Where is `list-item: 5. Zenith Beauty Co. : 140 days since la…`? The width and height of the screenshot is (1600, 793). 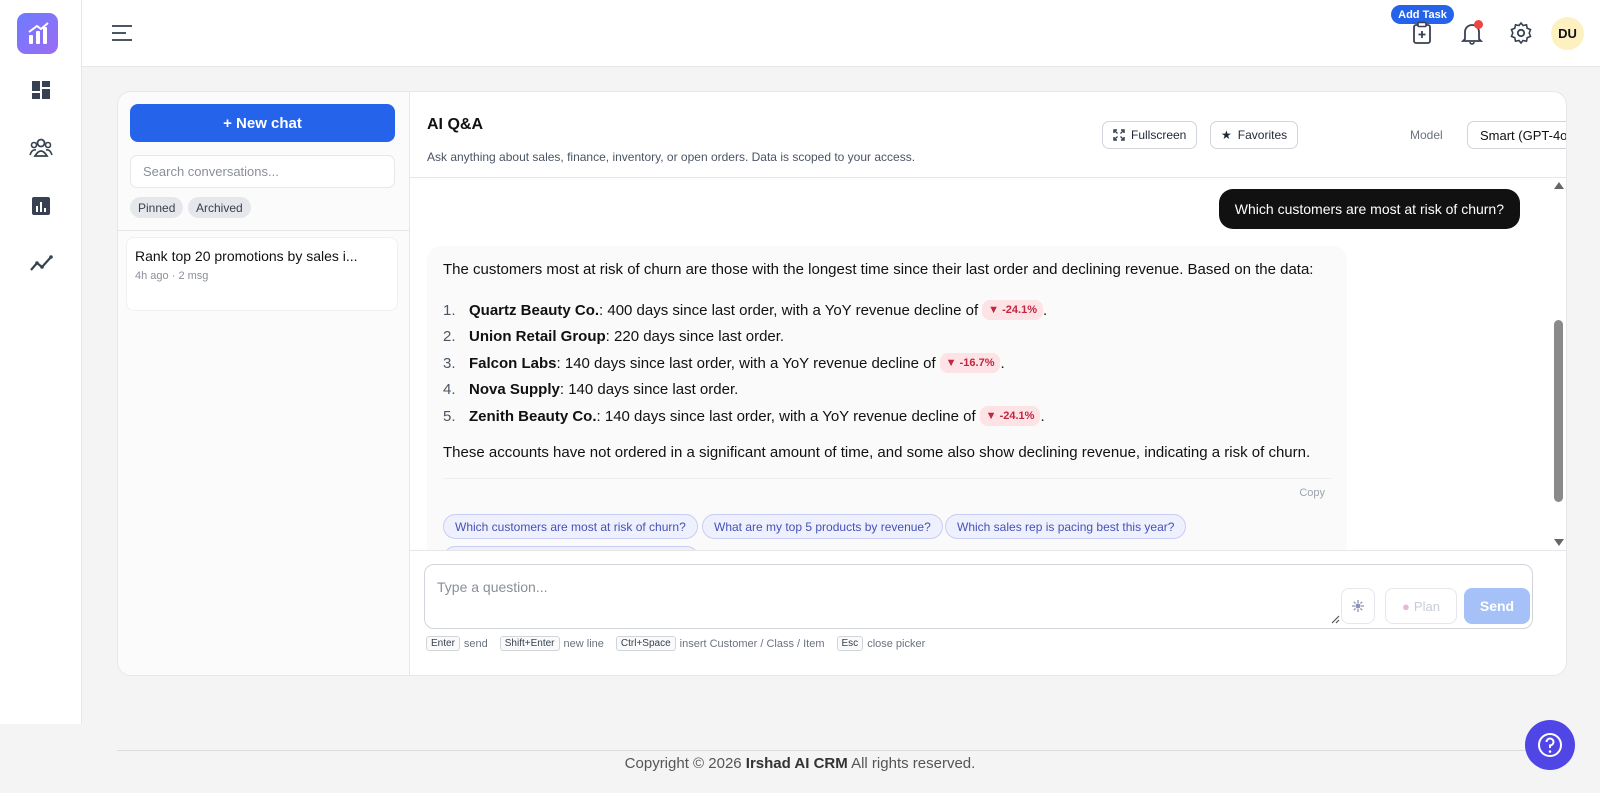 list-item: 5. Zenith Beauty Co. : 140 days since la… is located at coordinates (745, 416).